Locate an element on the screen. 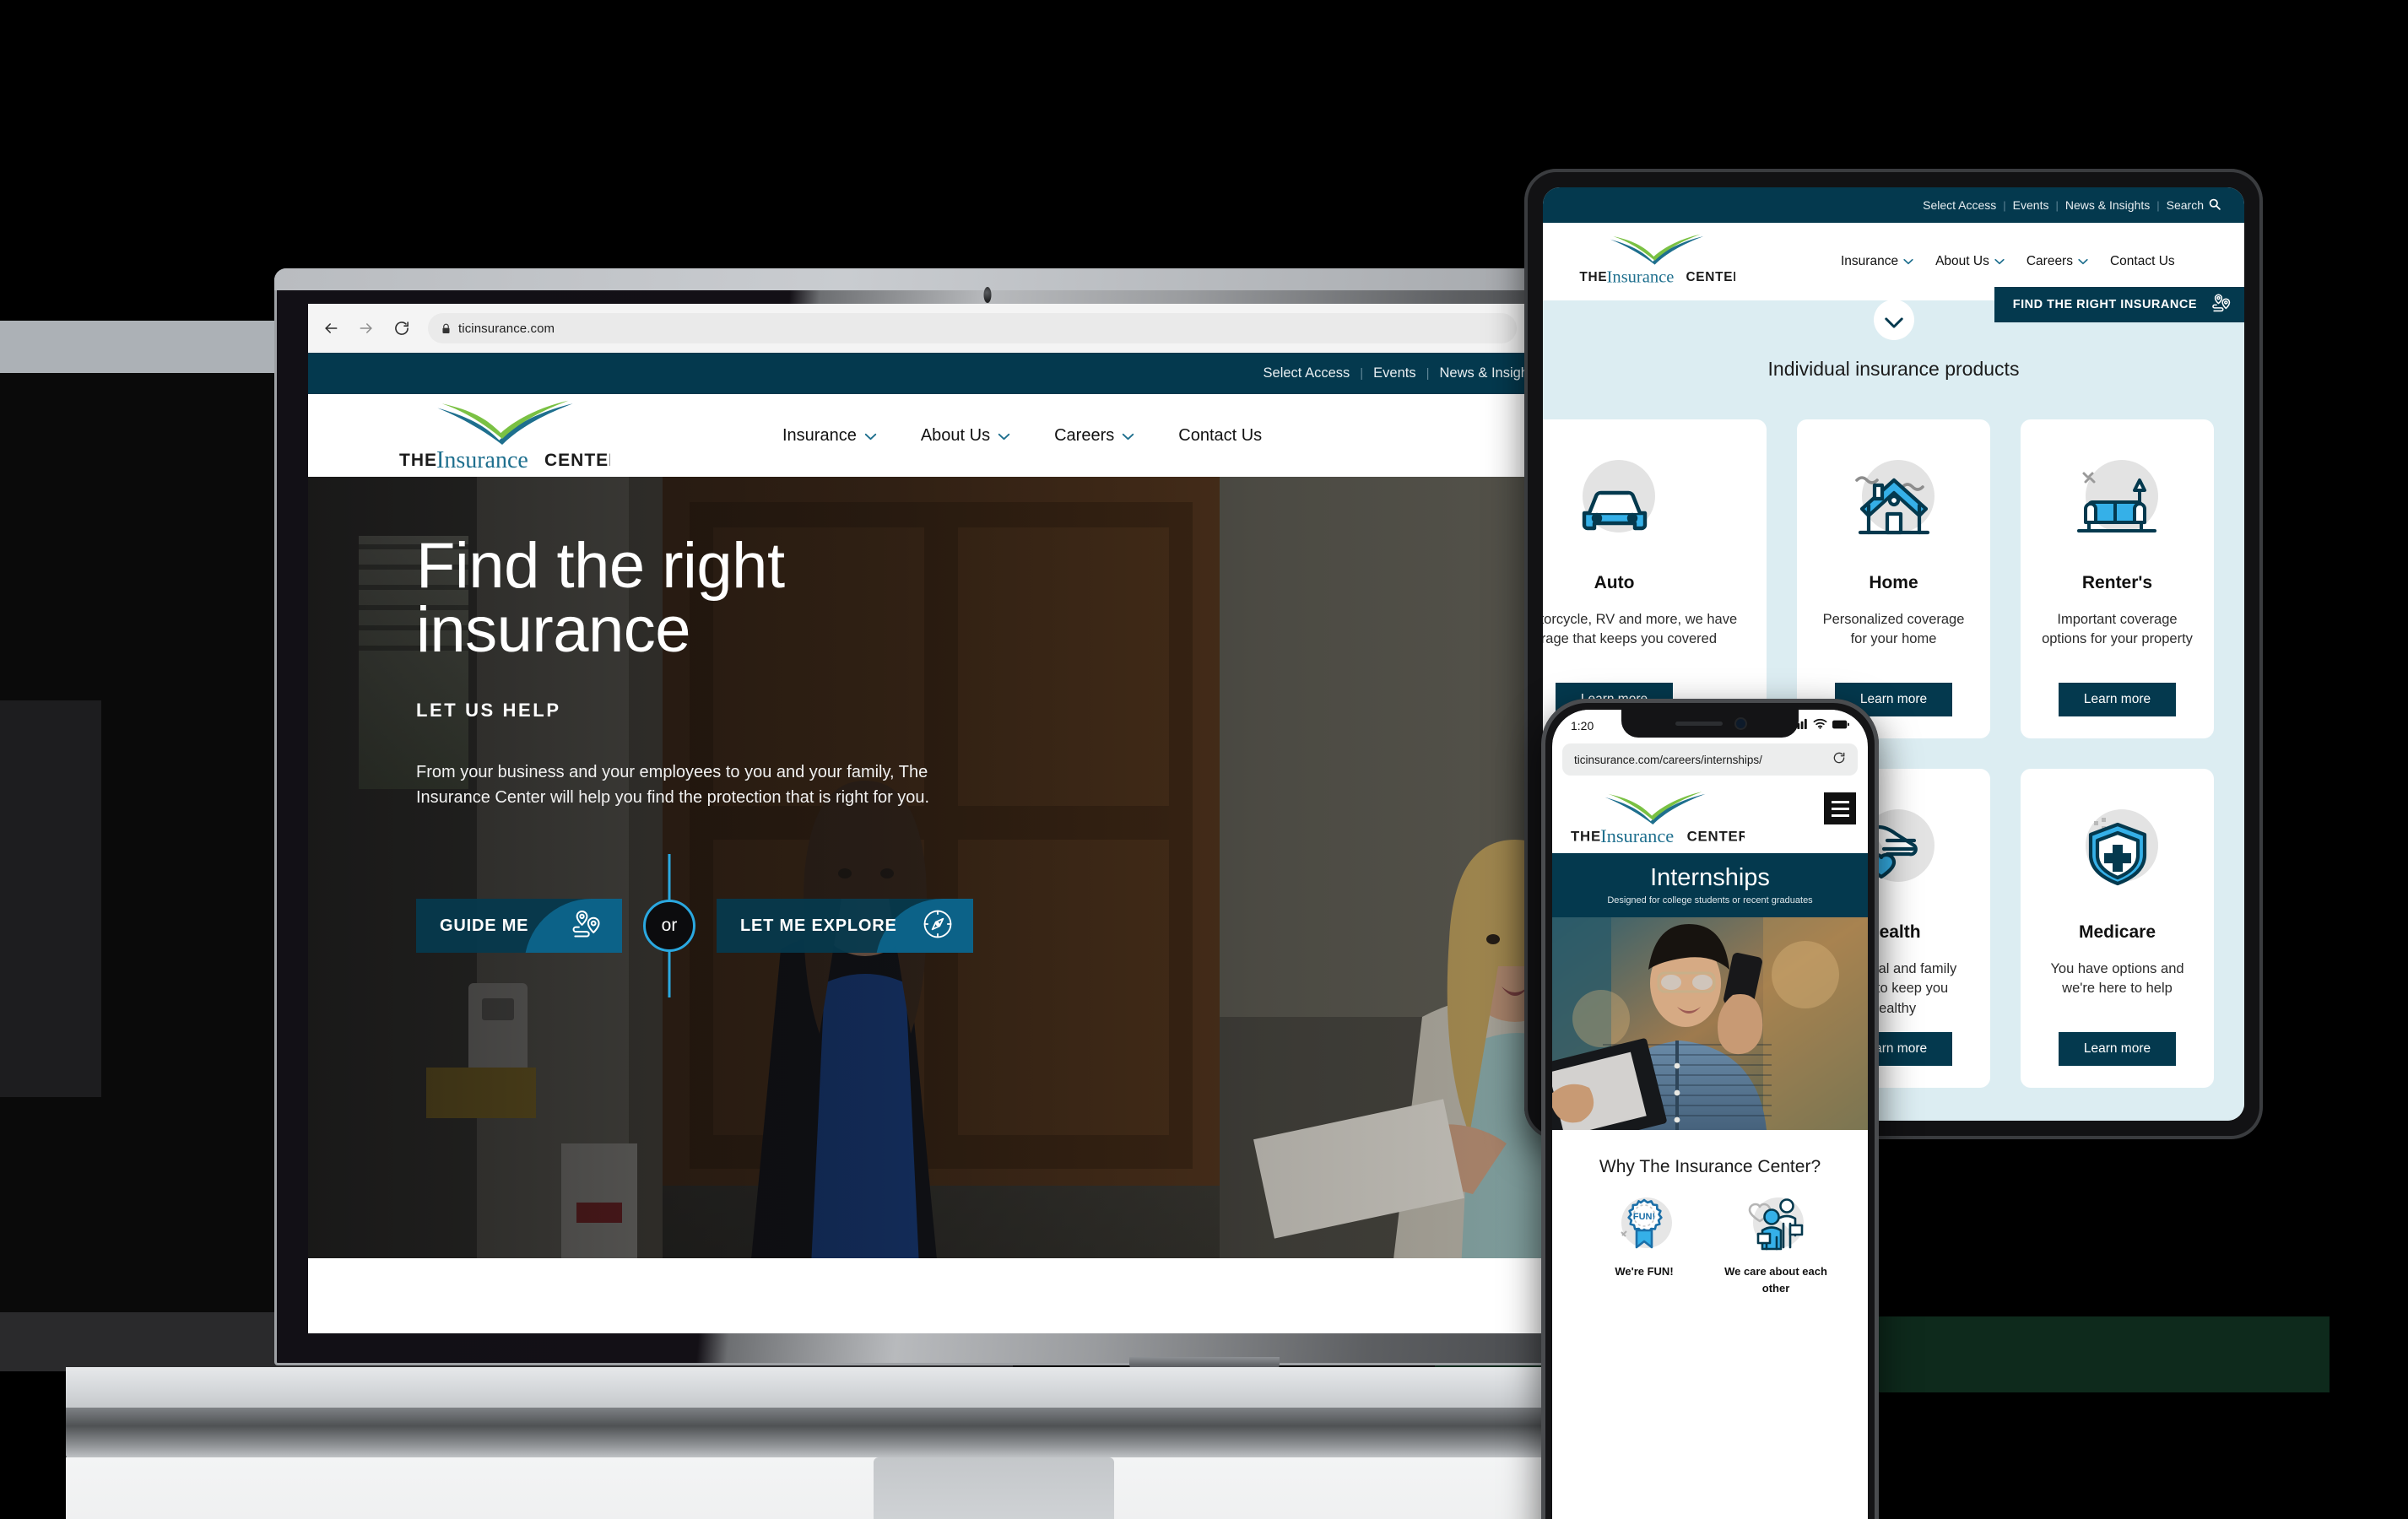 This screenshot has height=1519, width=2408. hamburger-menu-icon is located at coordinates (1840, 808).